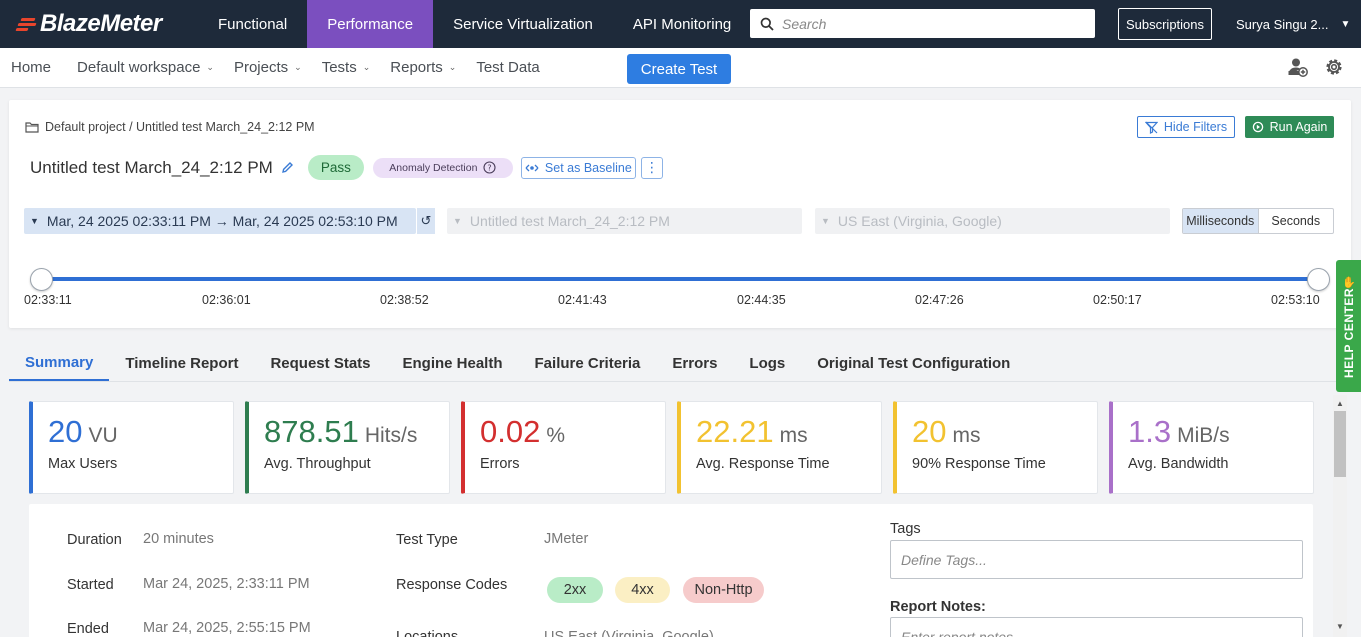  I want to click on create-test-button: Create Test, so click(679, 69).